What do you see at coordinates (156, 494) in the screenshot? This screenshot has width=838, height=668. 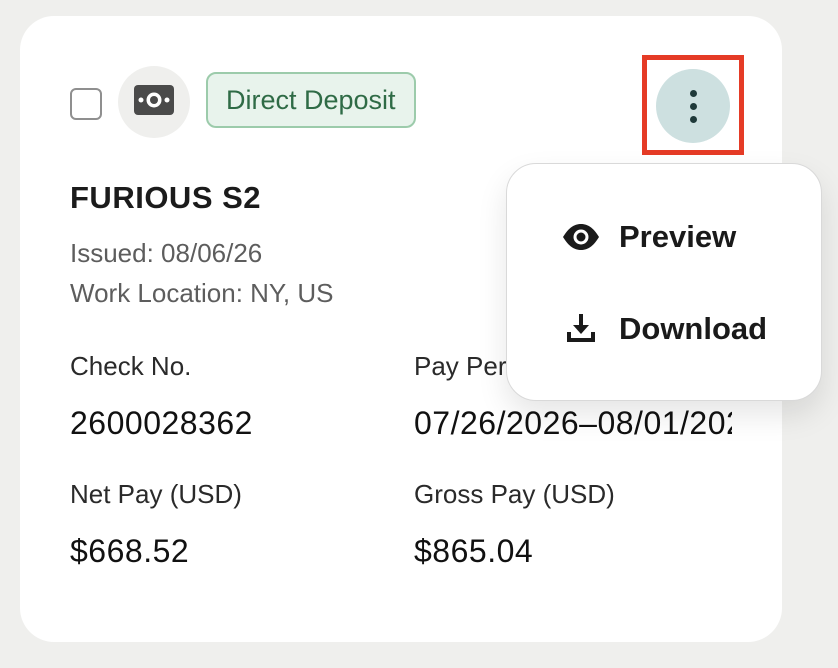 I see `net-pay-label: Net Pay (USD)` at bounding box center [156, 494].